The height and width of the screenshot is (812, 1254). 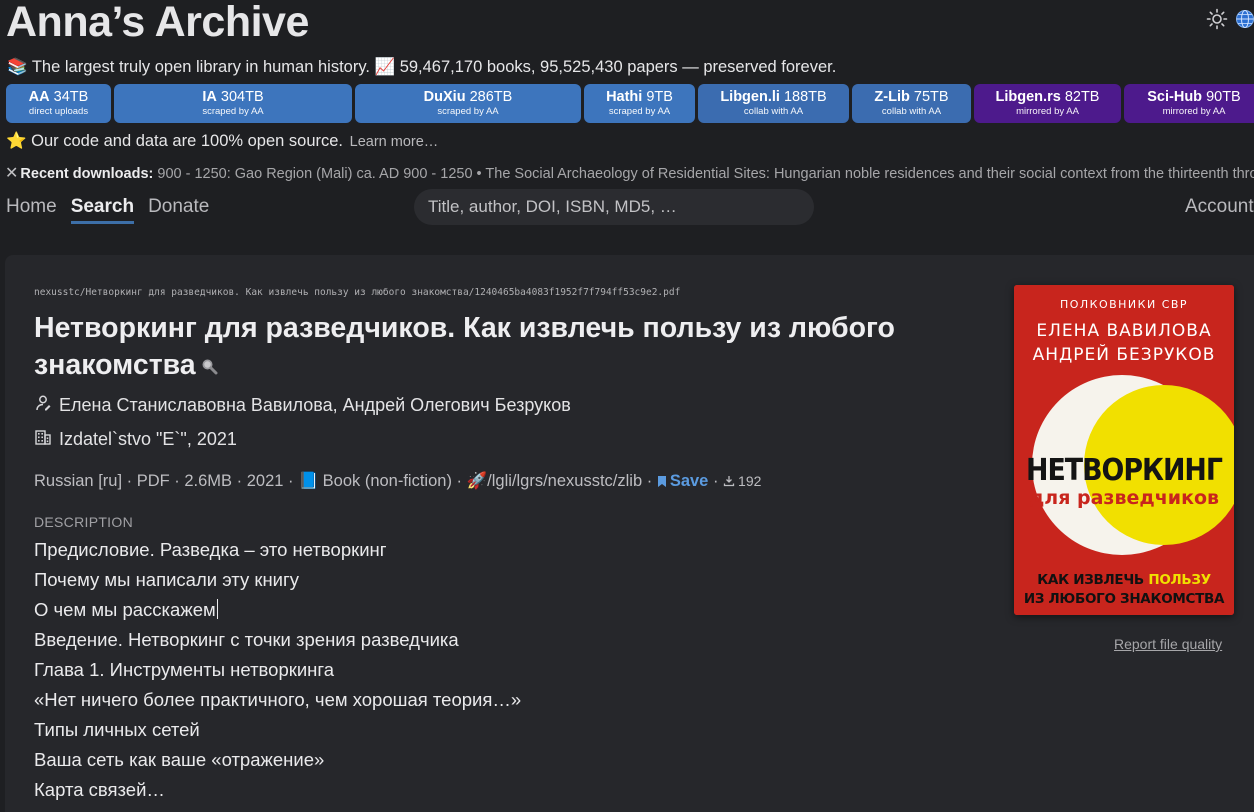 I want to click on stat-ia: IA 304TB scraped by AA, so click(x=233, y=103).